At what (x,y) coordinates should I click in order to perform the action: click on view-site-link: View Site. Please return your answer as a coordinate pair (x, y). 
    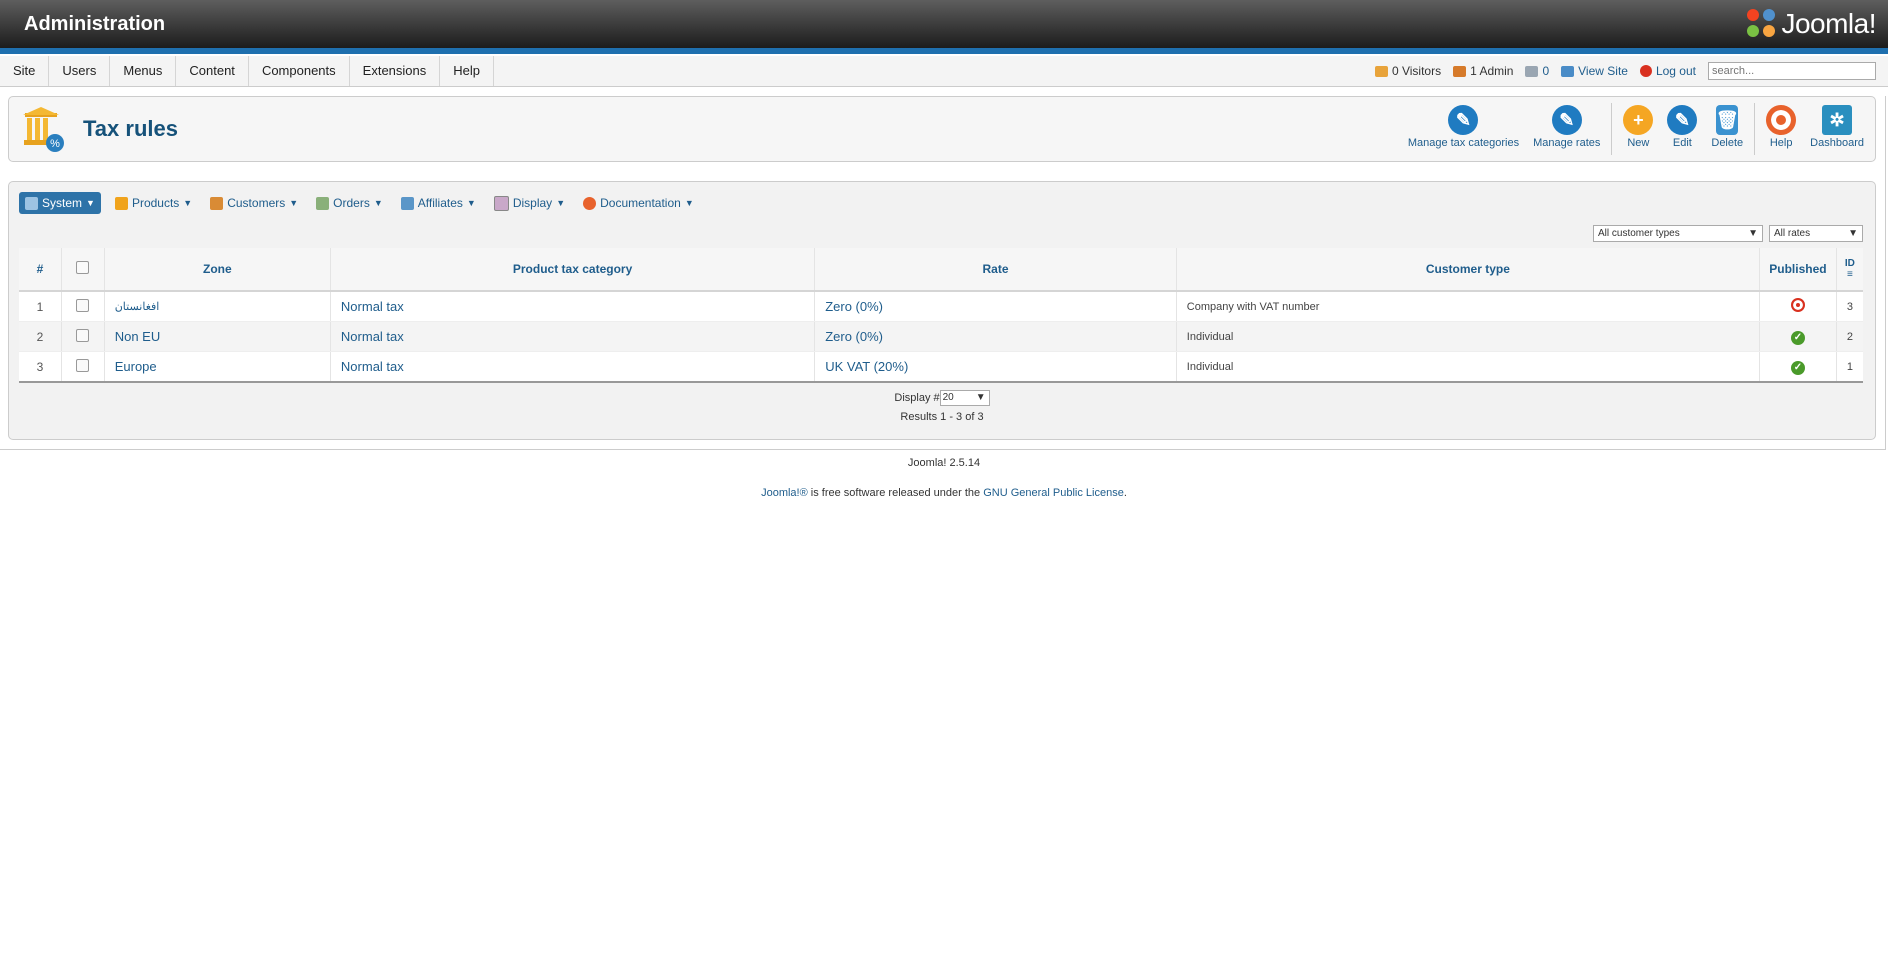
    Looking at the image, I should click on (1594, 71).